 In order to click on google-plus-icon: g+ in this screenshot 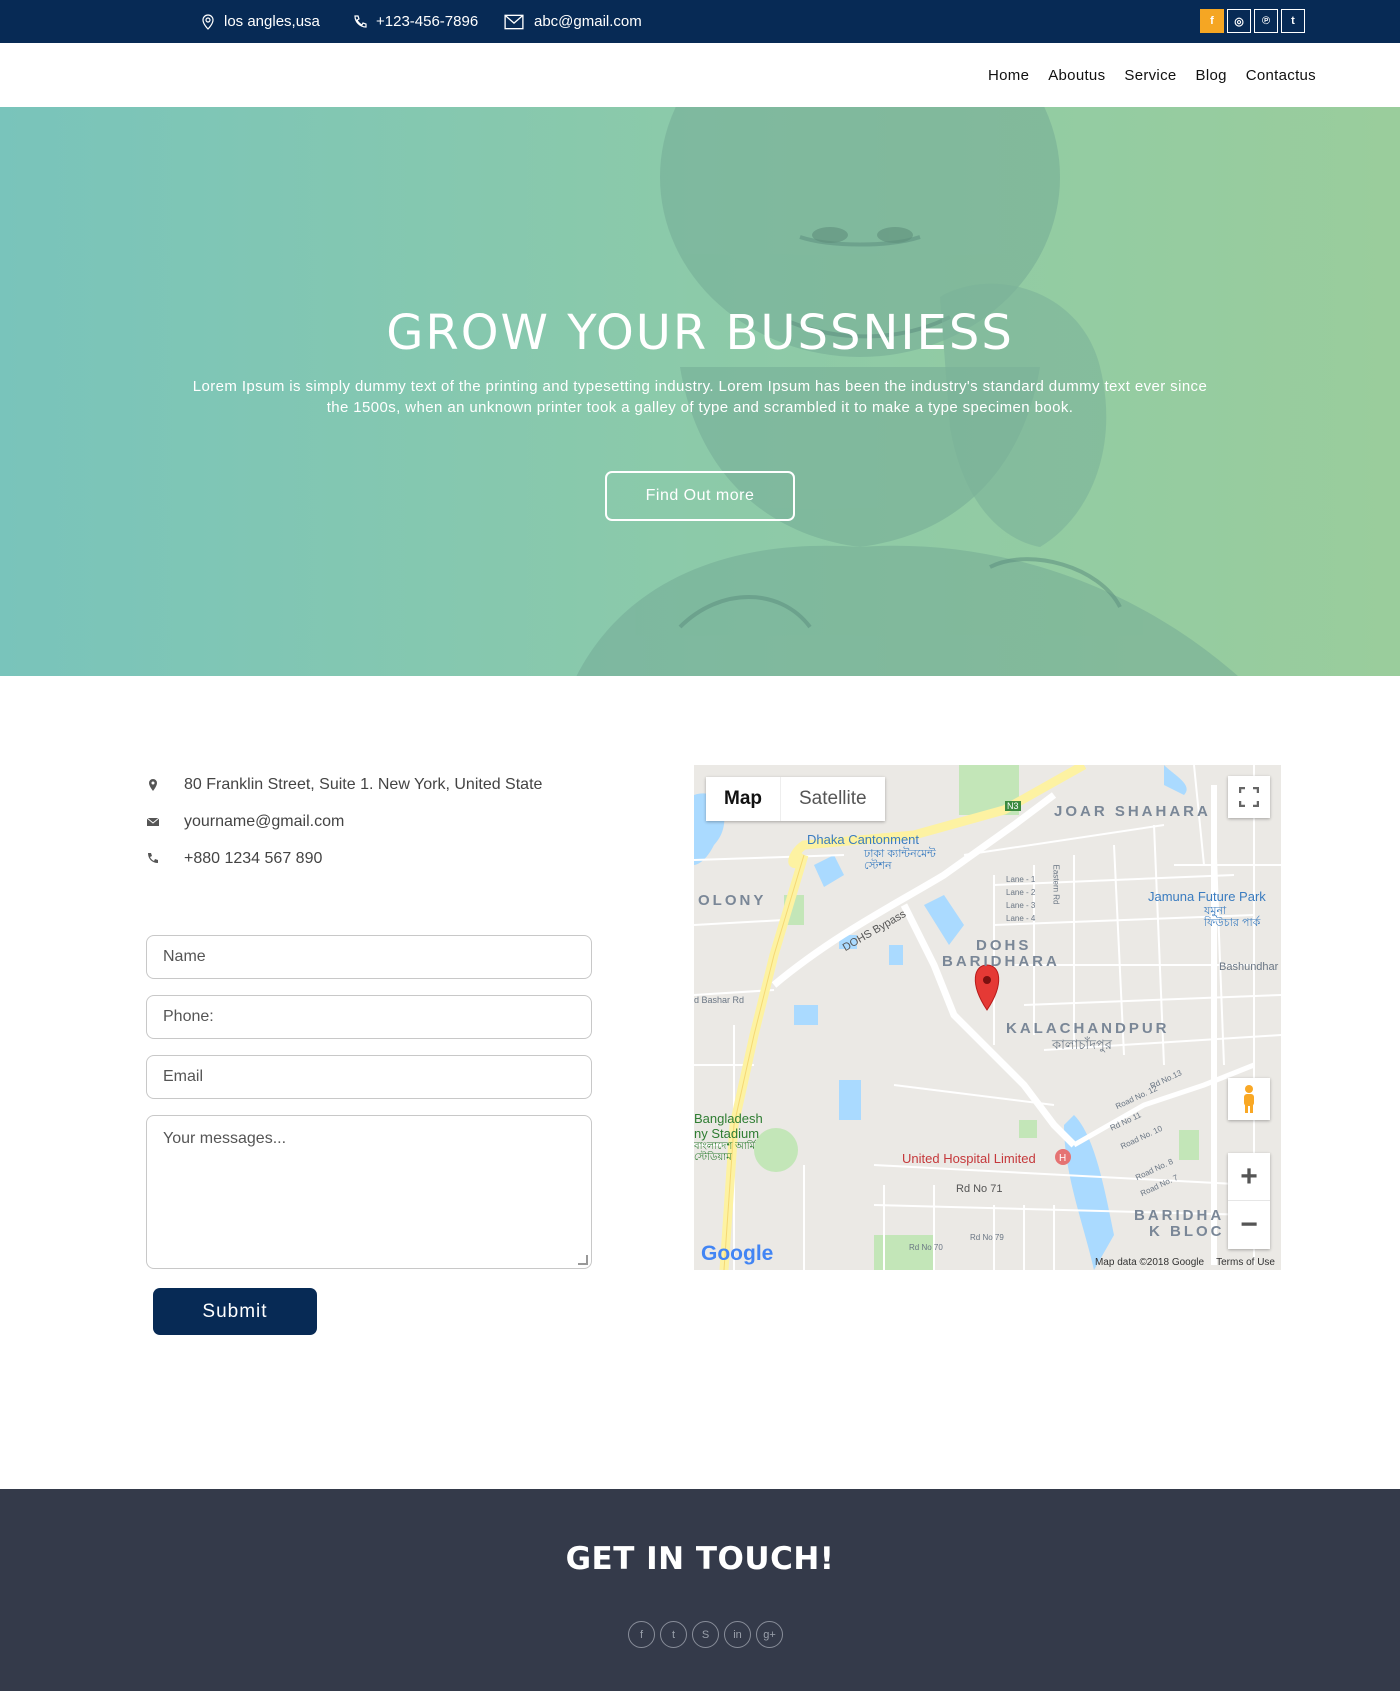, I will do `click(769, 1634)`.